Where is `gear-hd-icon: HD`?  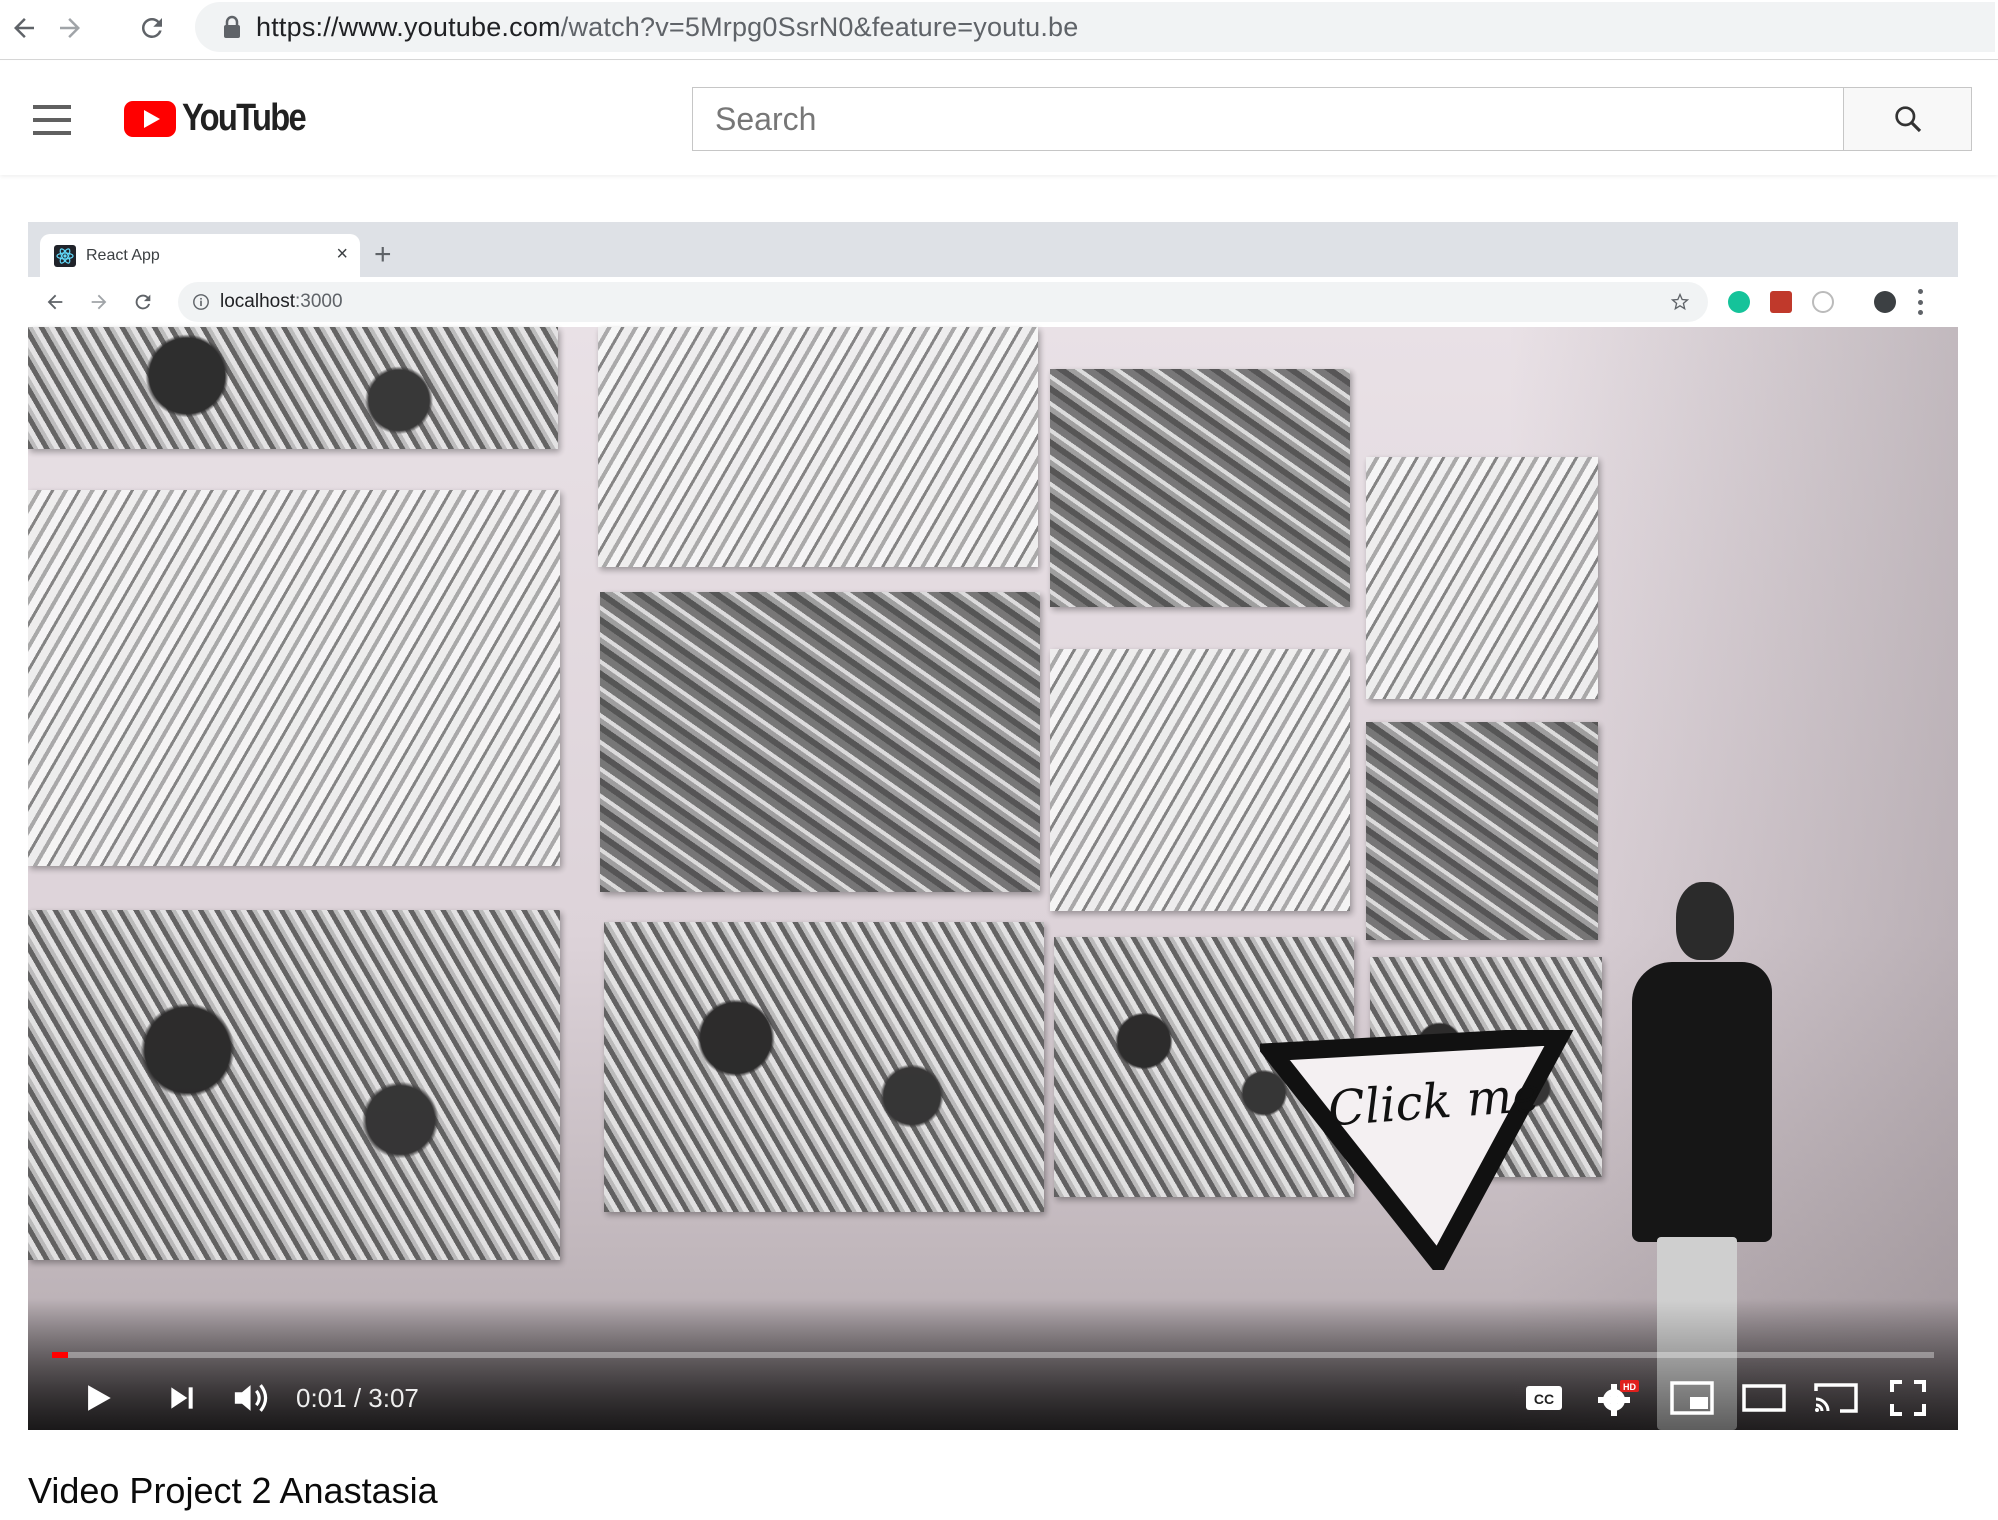
gear-hd-icon: HD is located at coordinates (1618, 1398).